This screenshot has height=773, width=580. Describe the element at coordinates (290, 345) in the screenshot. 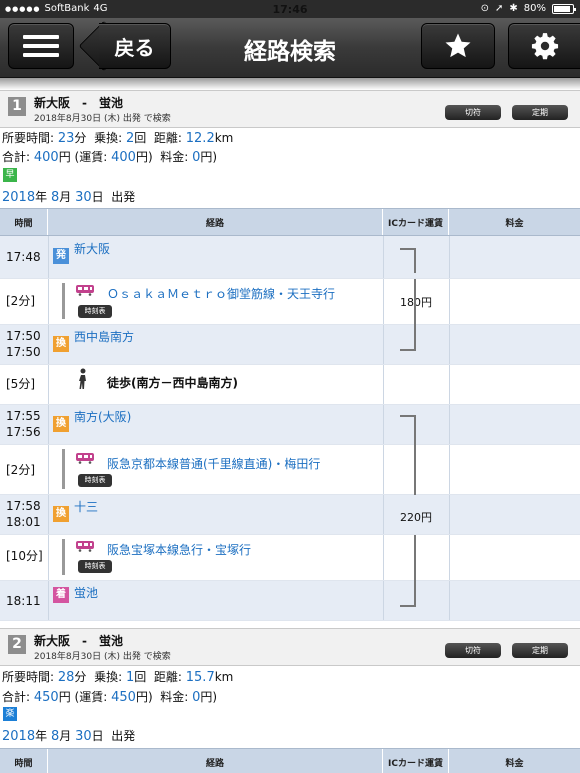

I see `station-row: 17:50 17:50 換 西中島南方` at that location.